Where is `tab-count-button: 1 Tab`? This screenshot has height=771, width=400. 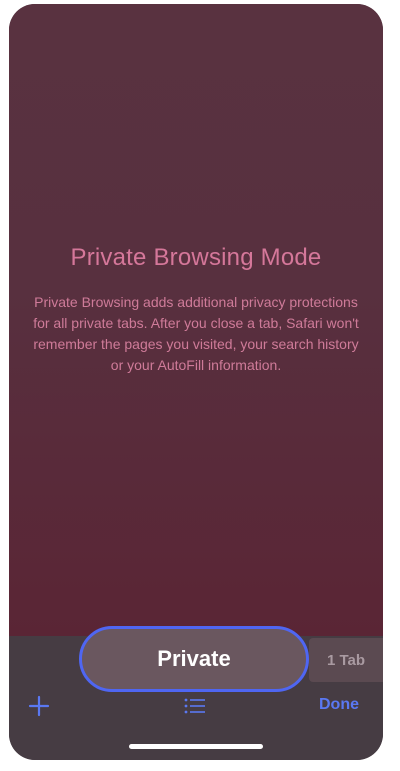 tab-count-button: 1 Tab is located at coordinates (346, 660).